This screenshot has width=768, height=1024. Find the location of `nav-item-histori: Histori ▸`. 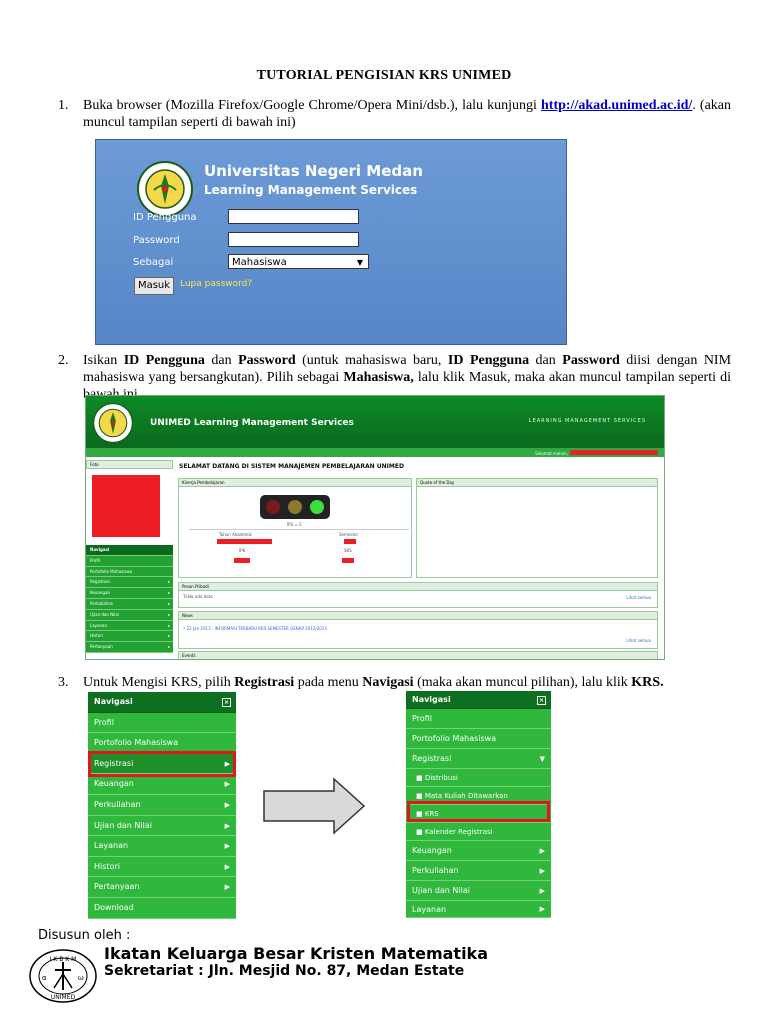

nav-item-histori: Histori ▸ is located at coordinates (129, 637).